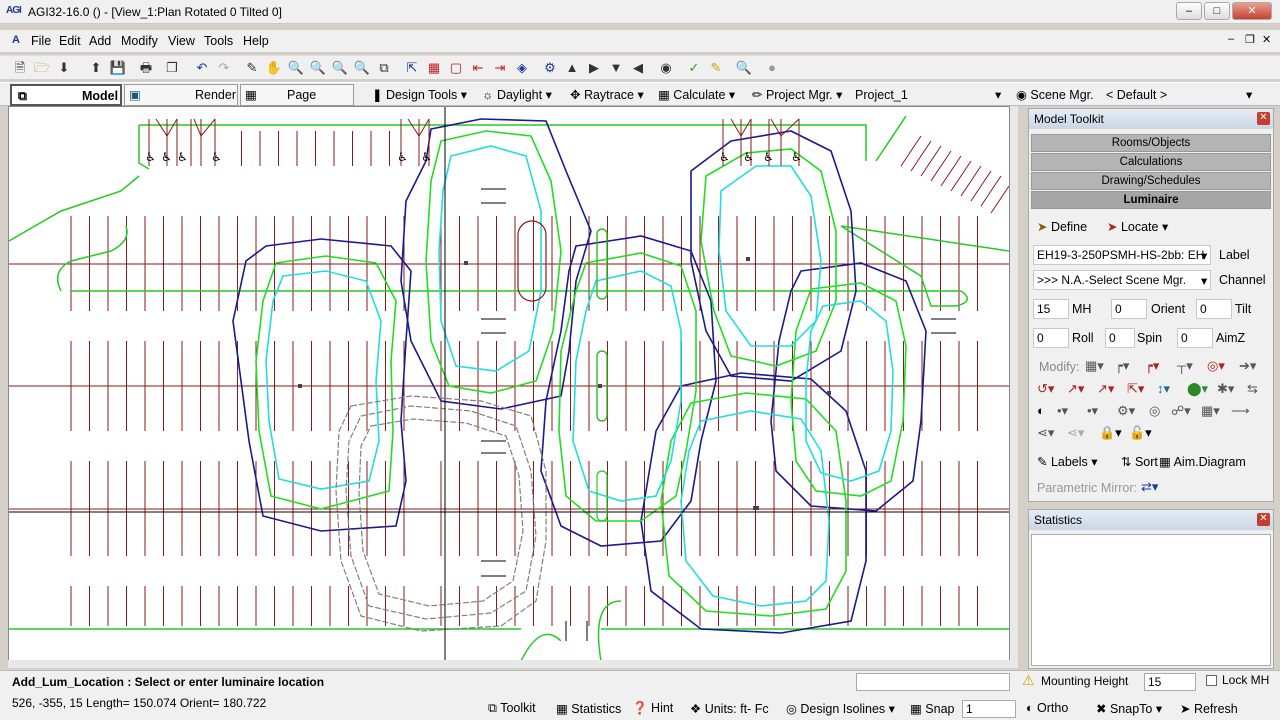 This screenshot has height=720, width=1280. What do you see at coordinates (64, 68) in the screenshot?
I see `import-icon: ⬇` at bounding box center [64, 68].